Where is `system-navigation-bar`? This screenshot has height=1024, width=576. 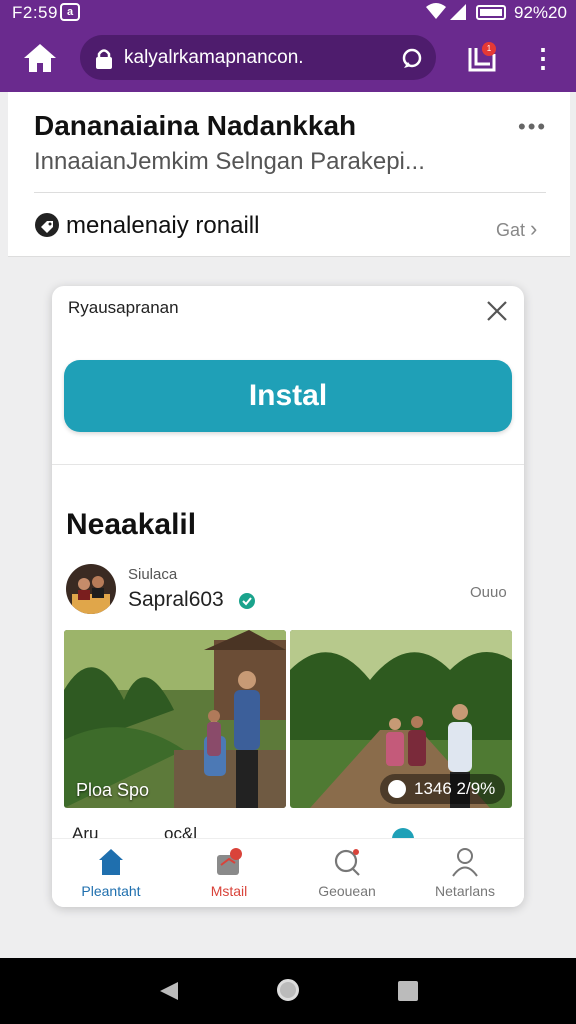
system-navigation-bar is located at coordinates (288, 991).